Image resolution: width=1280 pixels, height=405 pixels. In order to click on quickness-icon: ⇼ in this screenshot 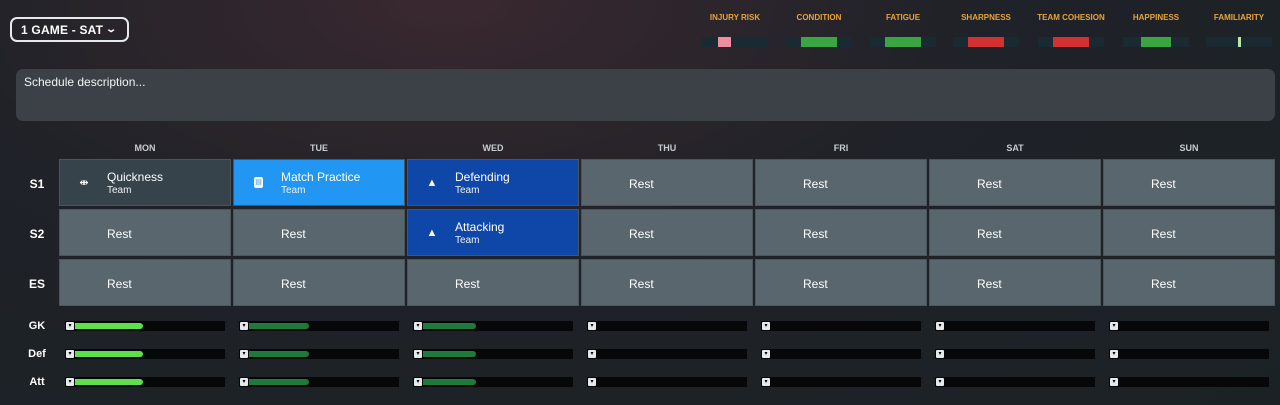, I will do `click(84, 183)`.